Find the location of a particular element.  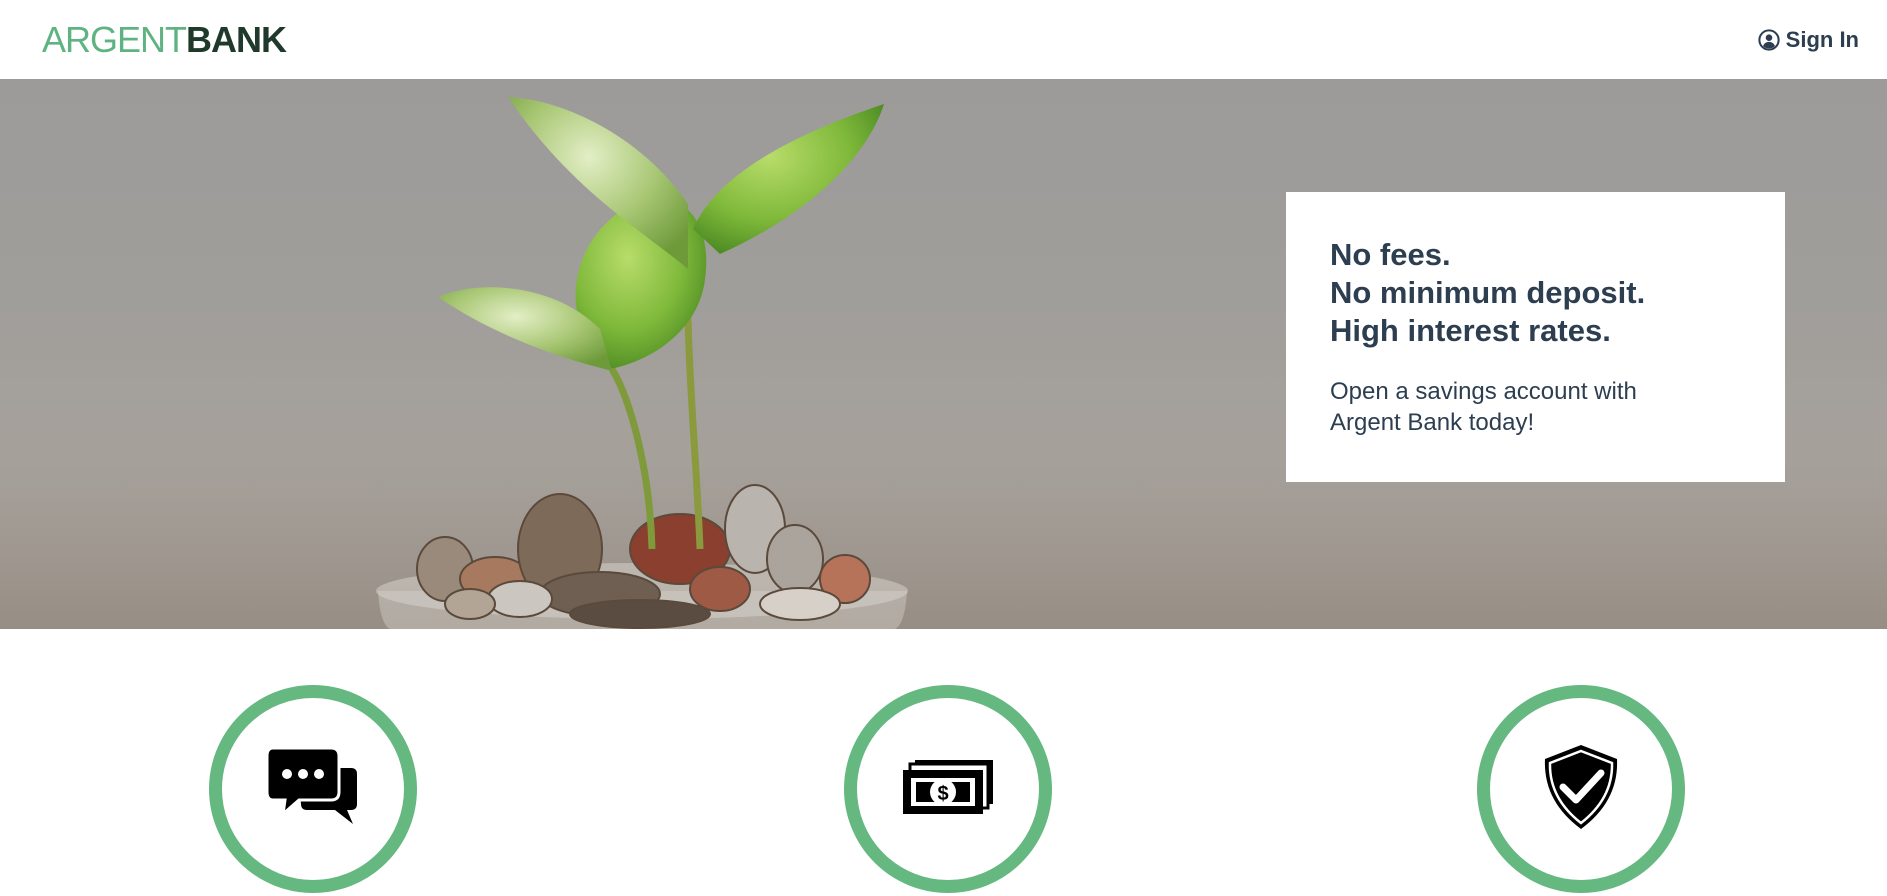

hero-subtitle-2: No minimum deposit. is located at coordinates (1488, 292).